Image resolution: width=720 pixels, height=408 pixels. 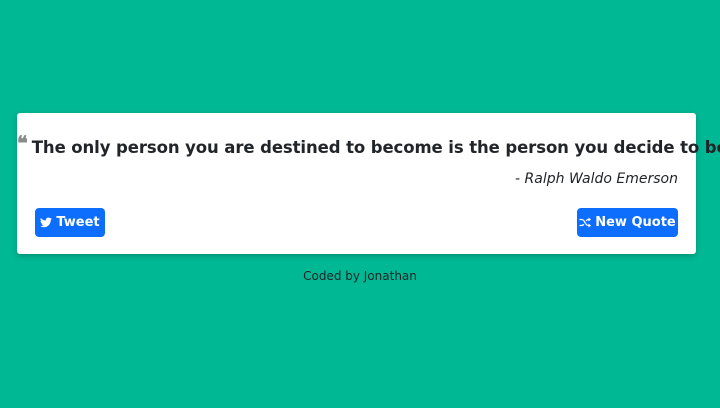 What do you see at coordinates (78, 222) in the screenshot?
I see `tweet-button-label: Tweet` at bounding box center [78, 222].